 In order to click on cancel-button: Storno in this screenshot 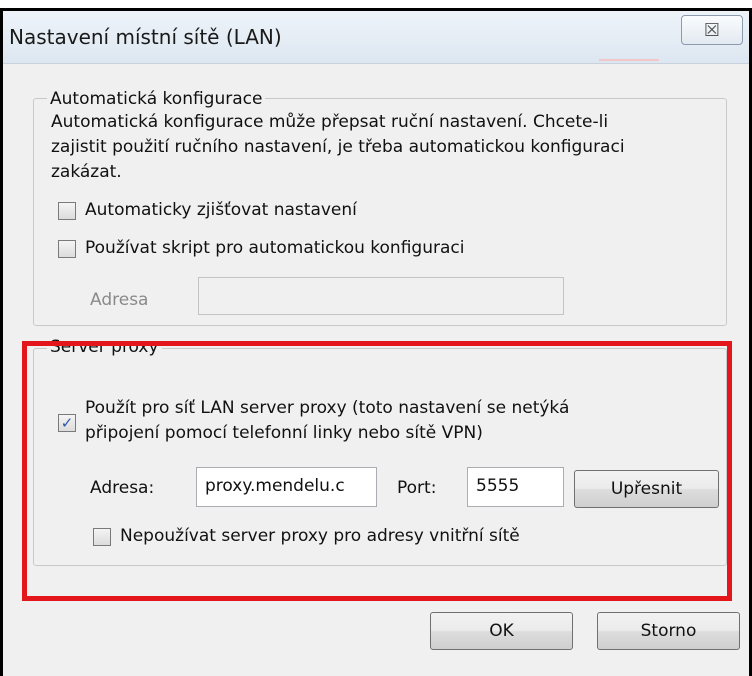, I will do `click(668, 631)`.